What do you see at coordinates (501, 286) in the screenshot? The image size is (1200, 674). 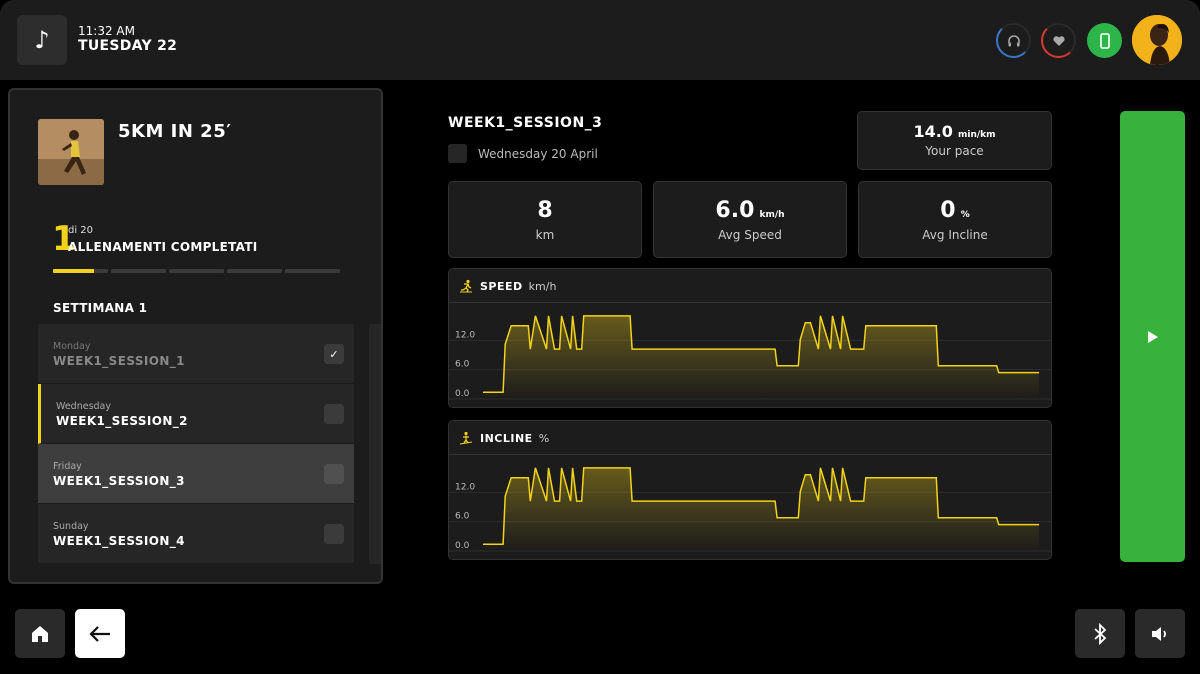 I see `speed-chart-title: SPEED` at bounding box center [501, 286].